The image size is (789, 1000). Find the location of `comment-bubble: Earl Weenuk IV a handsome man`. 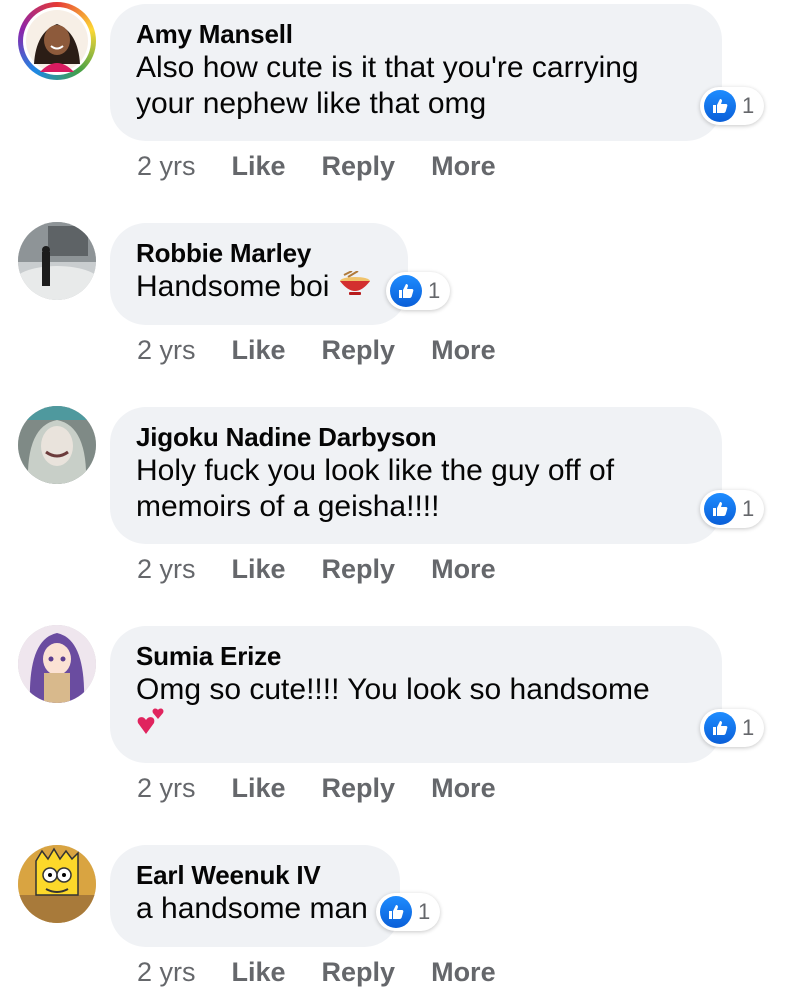

comment-bubble: Earl Weenuk IV a handsome man is located at coordinates (255, 896).